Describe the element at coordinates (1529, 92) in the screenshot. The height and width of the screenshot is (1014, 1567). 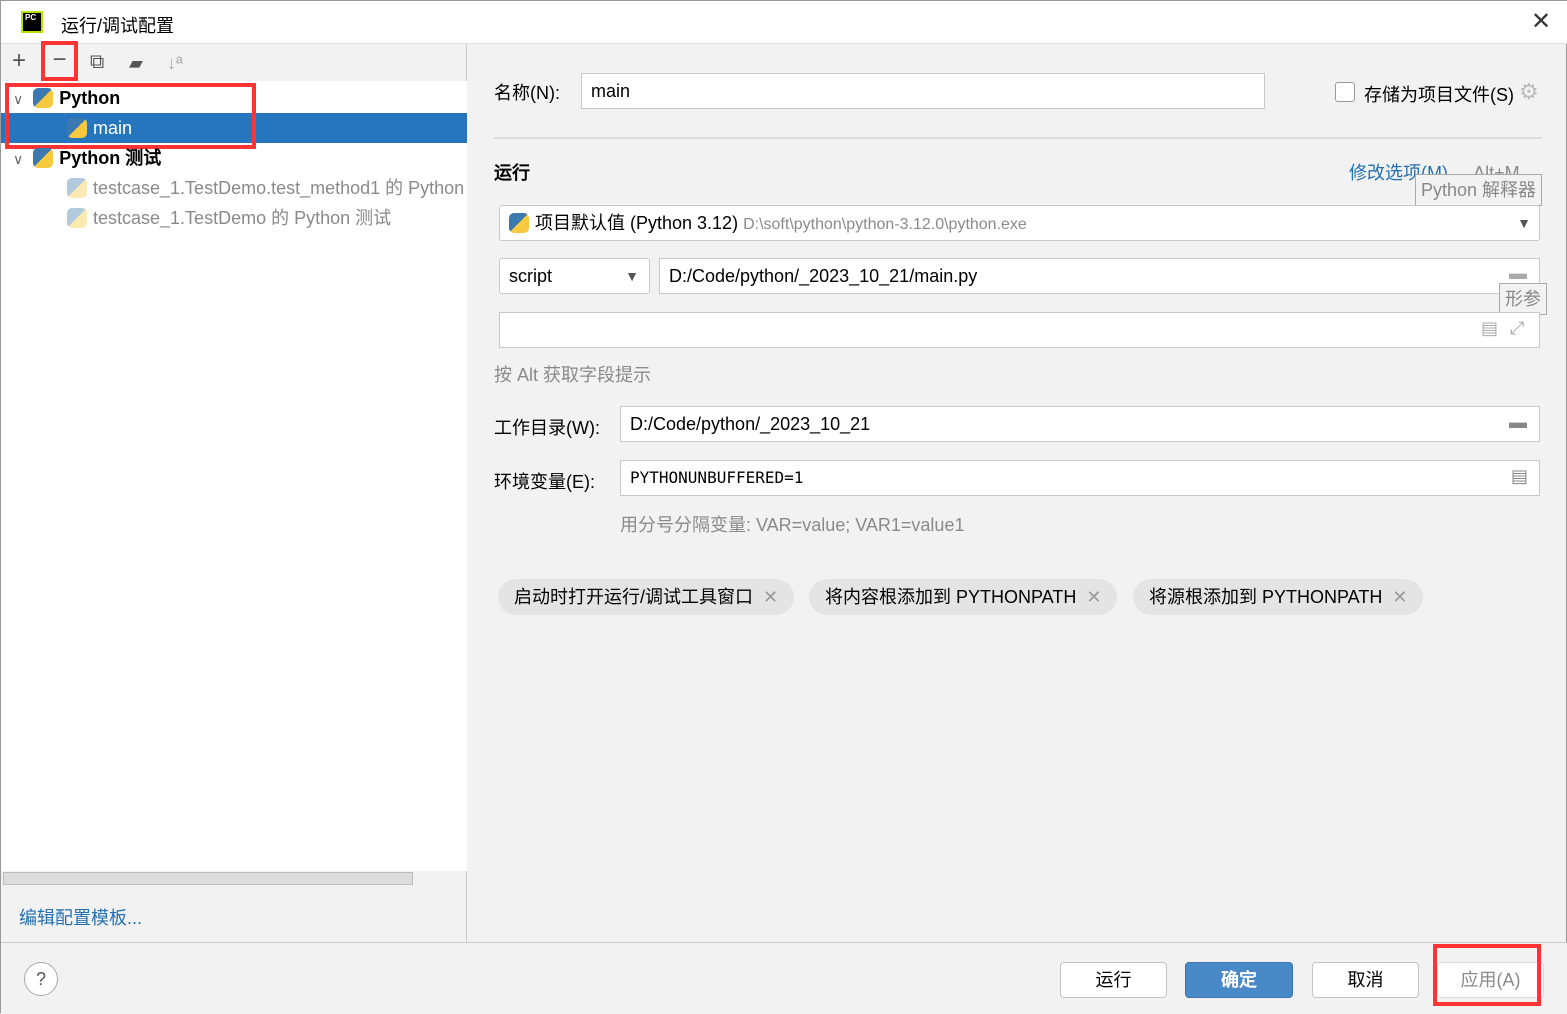
I see `gear-icon: ⚙` at that location.